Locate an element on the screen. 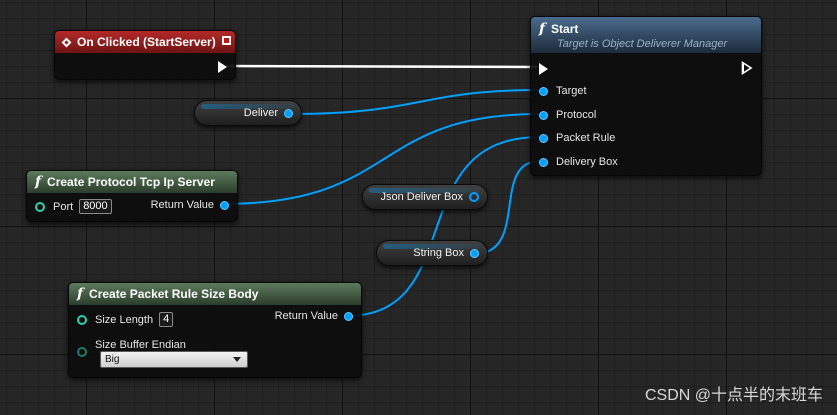 This screenshot has width=837, height=415. event-diamond-icon is located at coordinates (66, 42).